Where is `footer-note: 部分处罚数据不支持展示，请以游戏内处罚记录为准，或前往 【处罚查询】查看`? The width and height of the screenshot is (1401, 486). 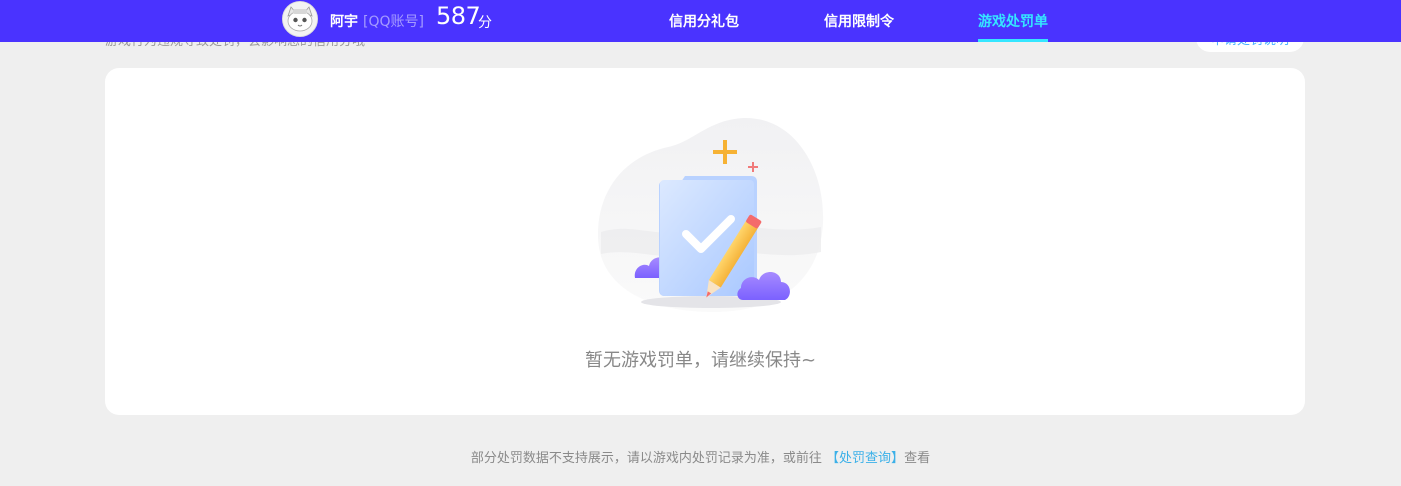 footer-note: 部分处罚数据不支持展示，请以游戏内处罚记录为准，或前往 【处罚查询】查看 is located at coordinates (700, 456).